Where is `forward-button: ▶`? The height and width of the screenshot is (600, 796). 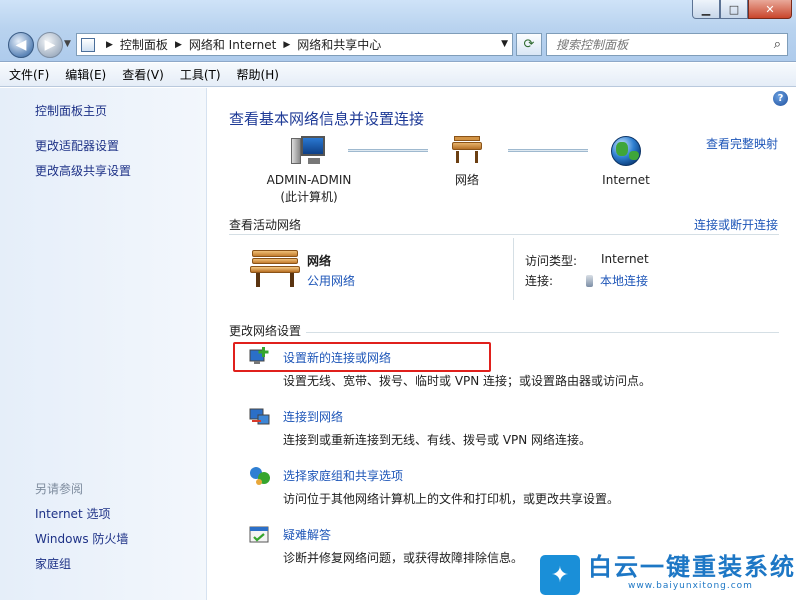 forward-button: ▶ is located at coordinates (50, 45).